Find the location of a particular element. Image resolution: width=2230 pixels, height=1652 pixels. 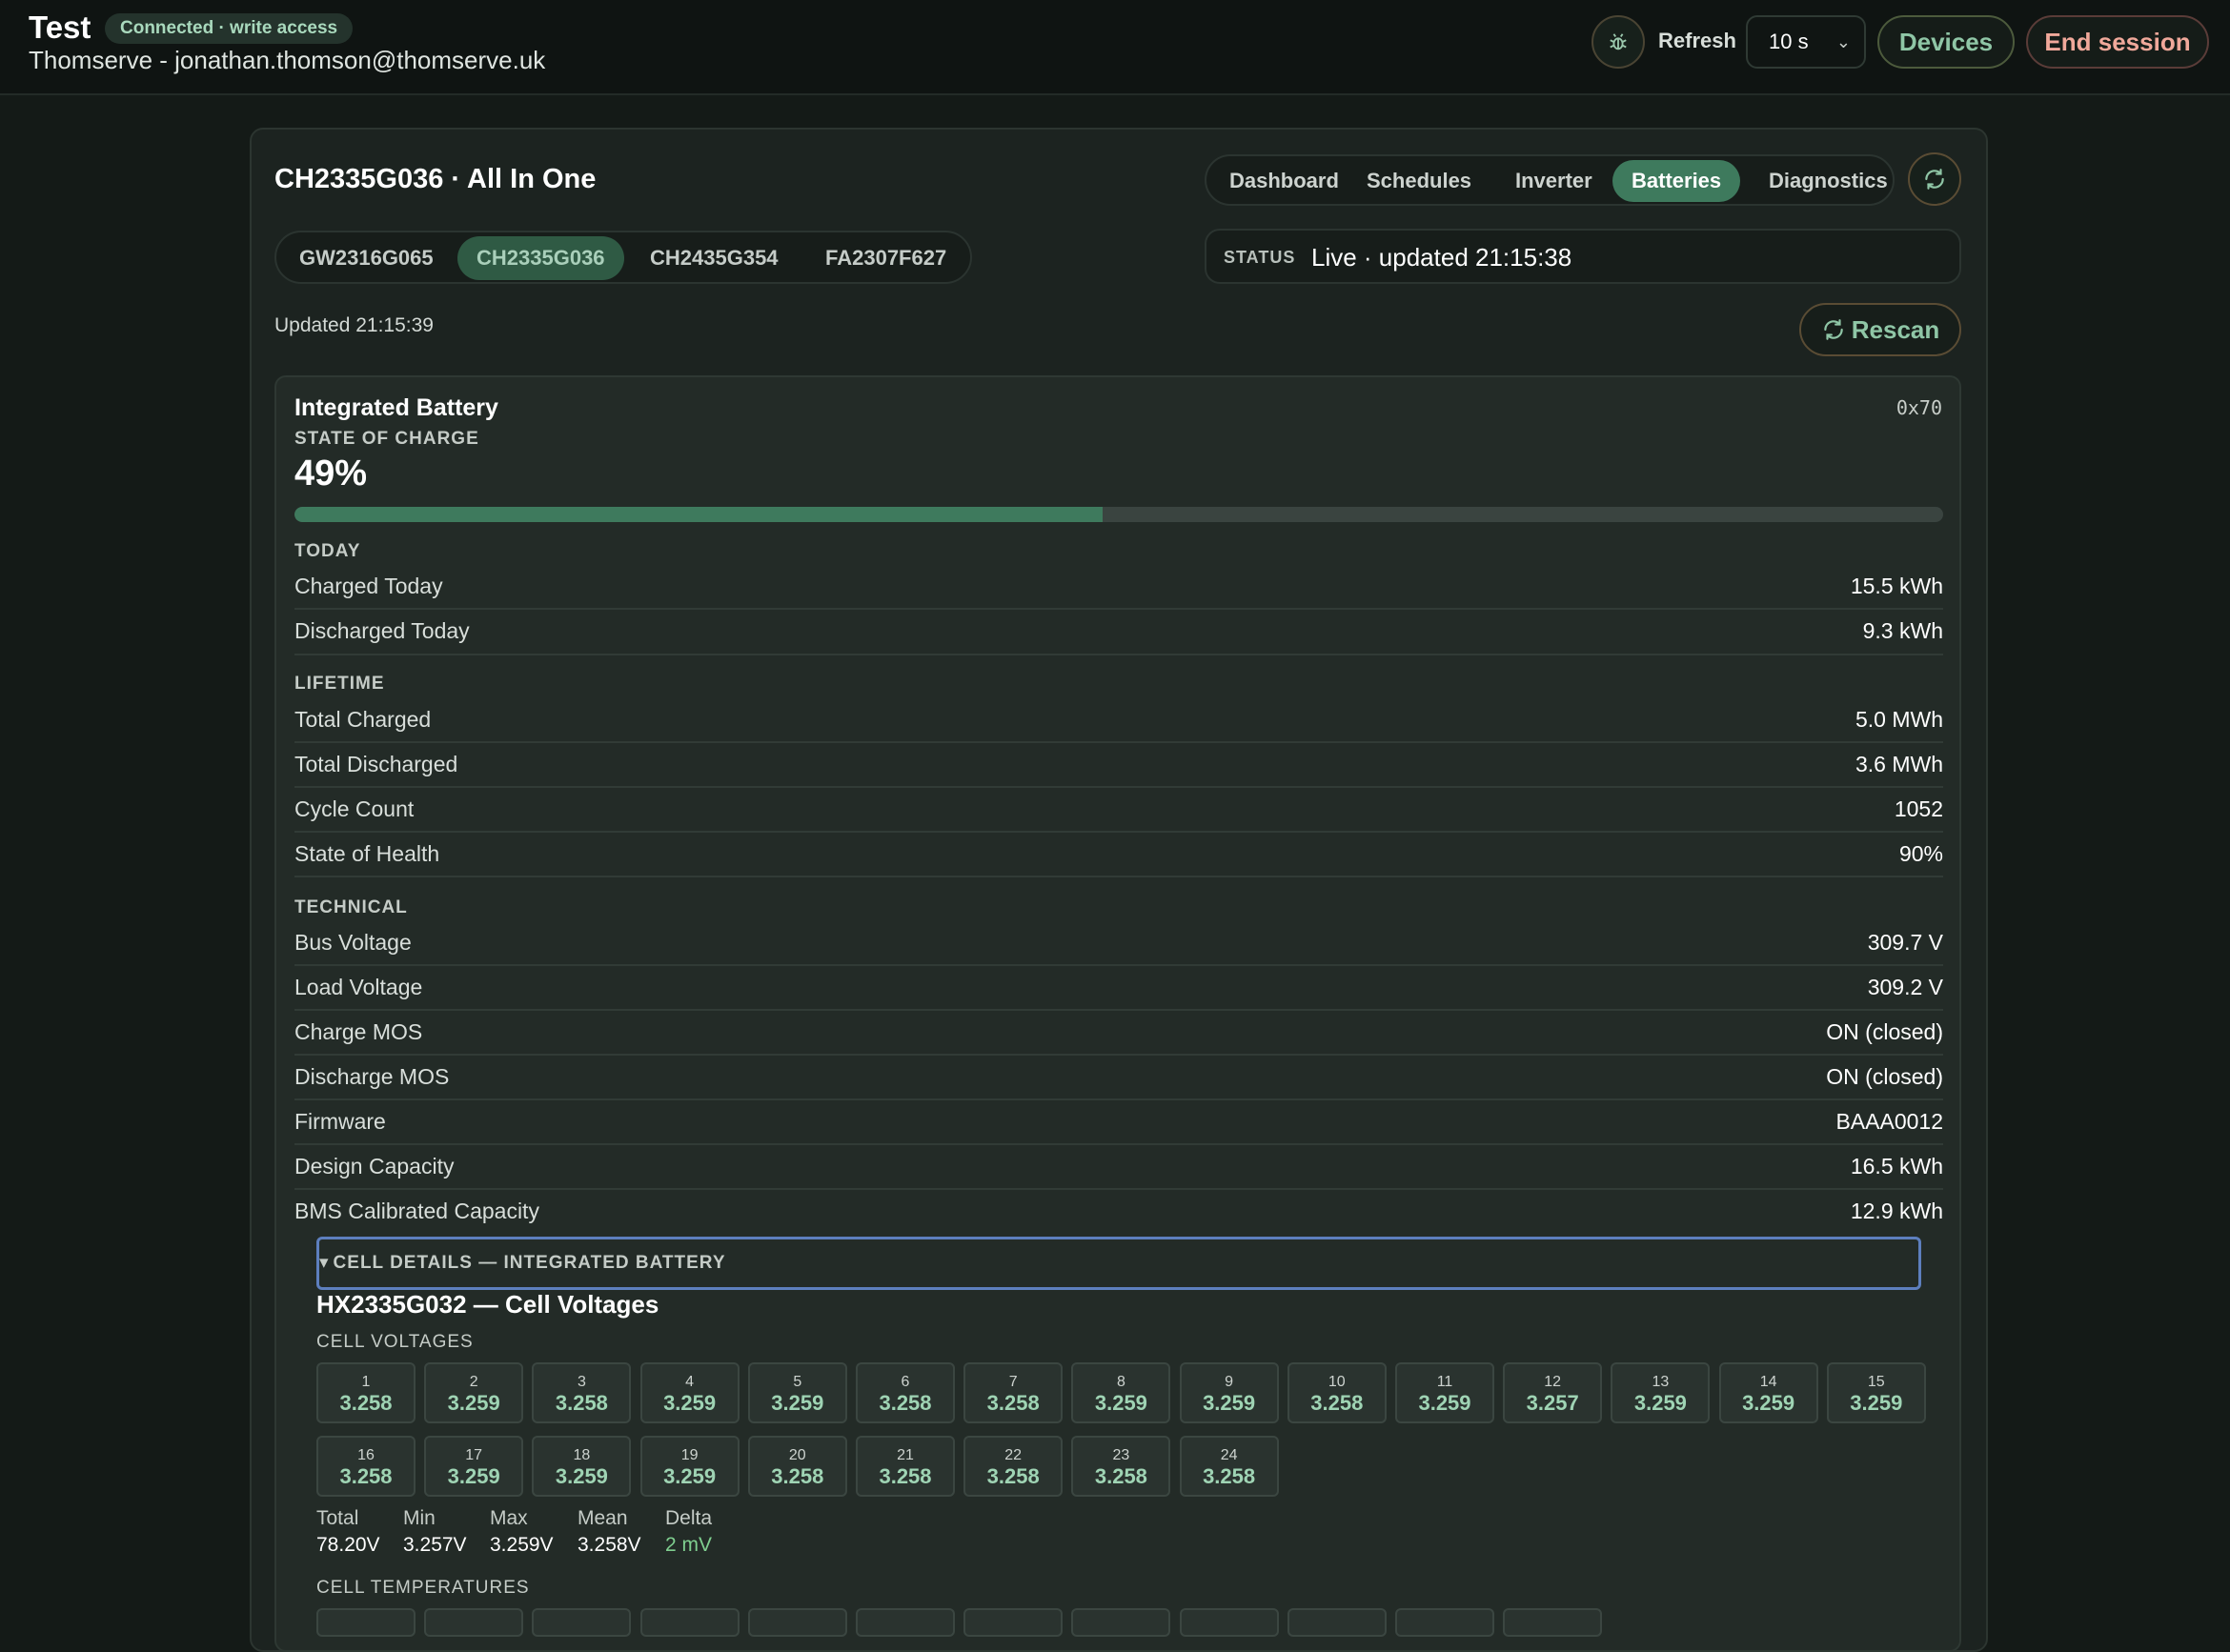

tab-inverter: Inverter is located at coordinates (1554, 181).